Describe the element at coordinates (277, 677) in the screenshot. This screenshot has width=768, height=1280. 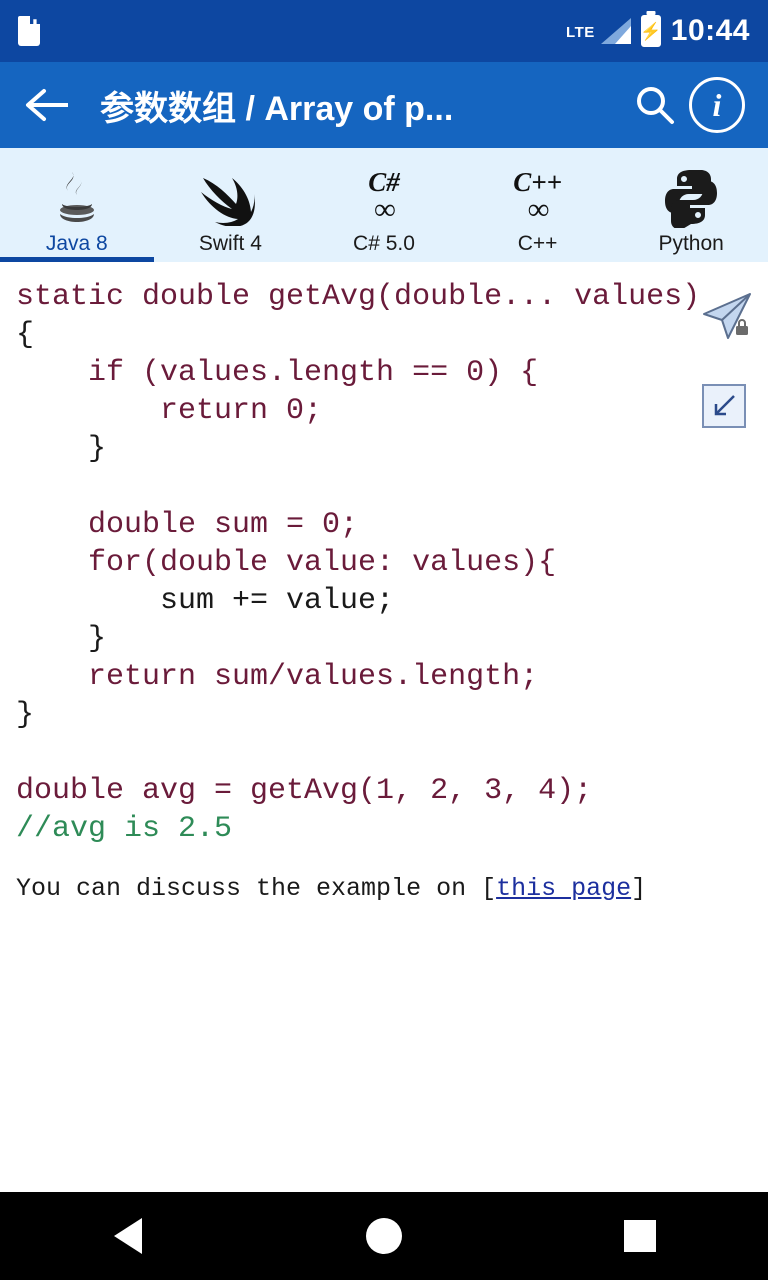
I see `code-line: return sum/values.length;` at that location.